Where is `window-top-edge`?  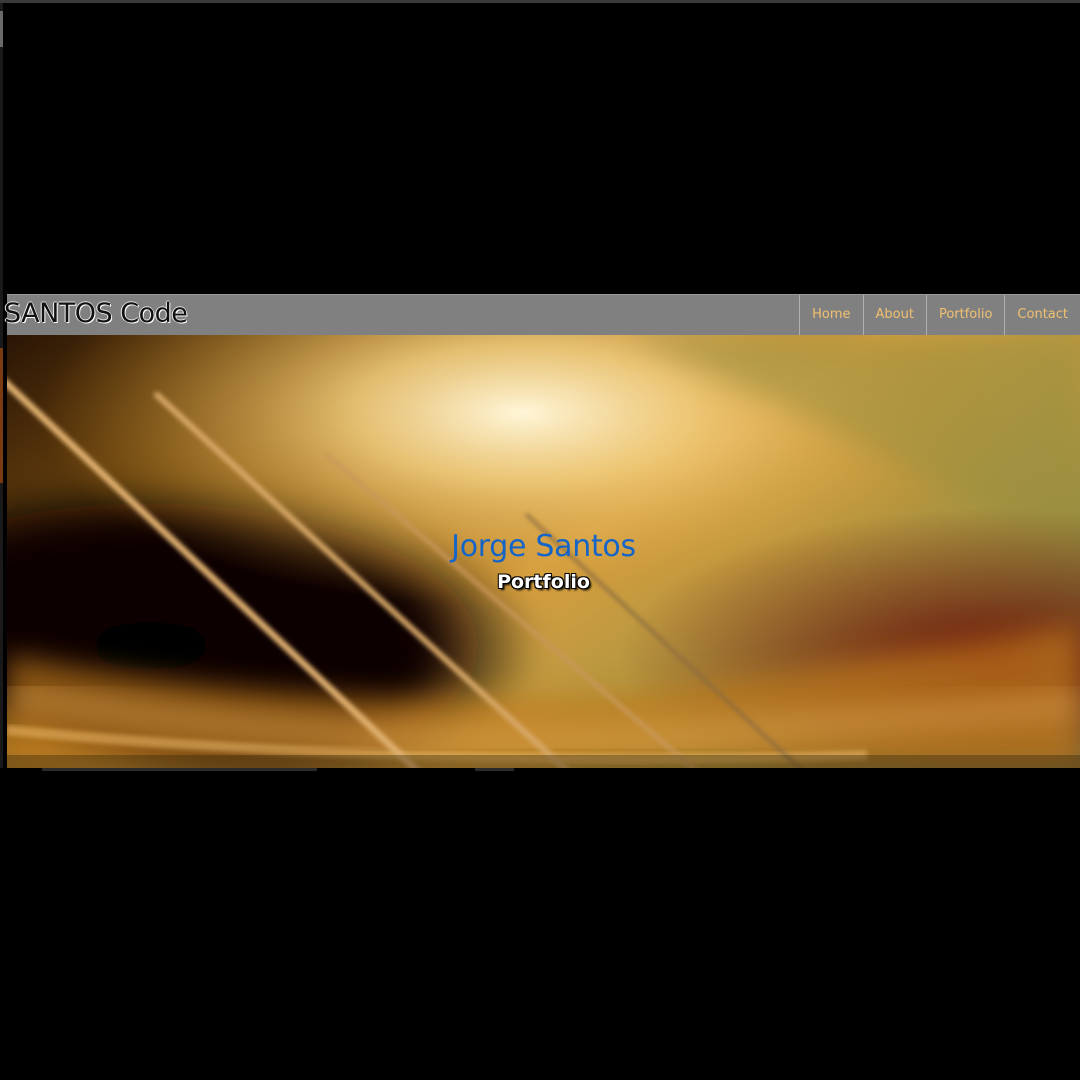
window-top-edge is located at coordinates (540, 1).